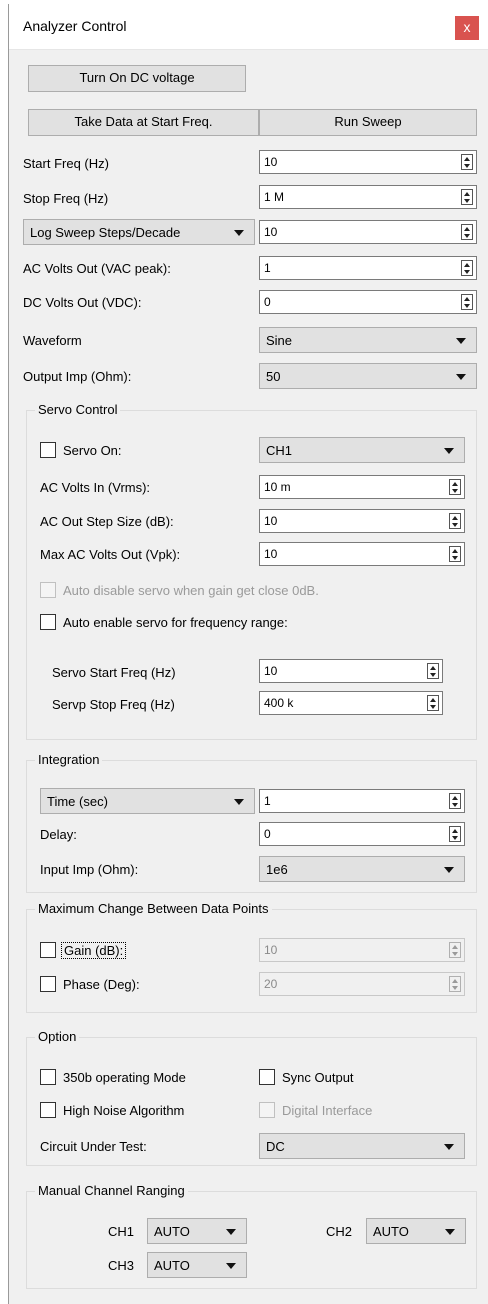 This screenshot has height=1304, width=488. I want to click on window-title: Analyzer Control, so click(75, 26).